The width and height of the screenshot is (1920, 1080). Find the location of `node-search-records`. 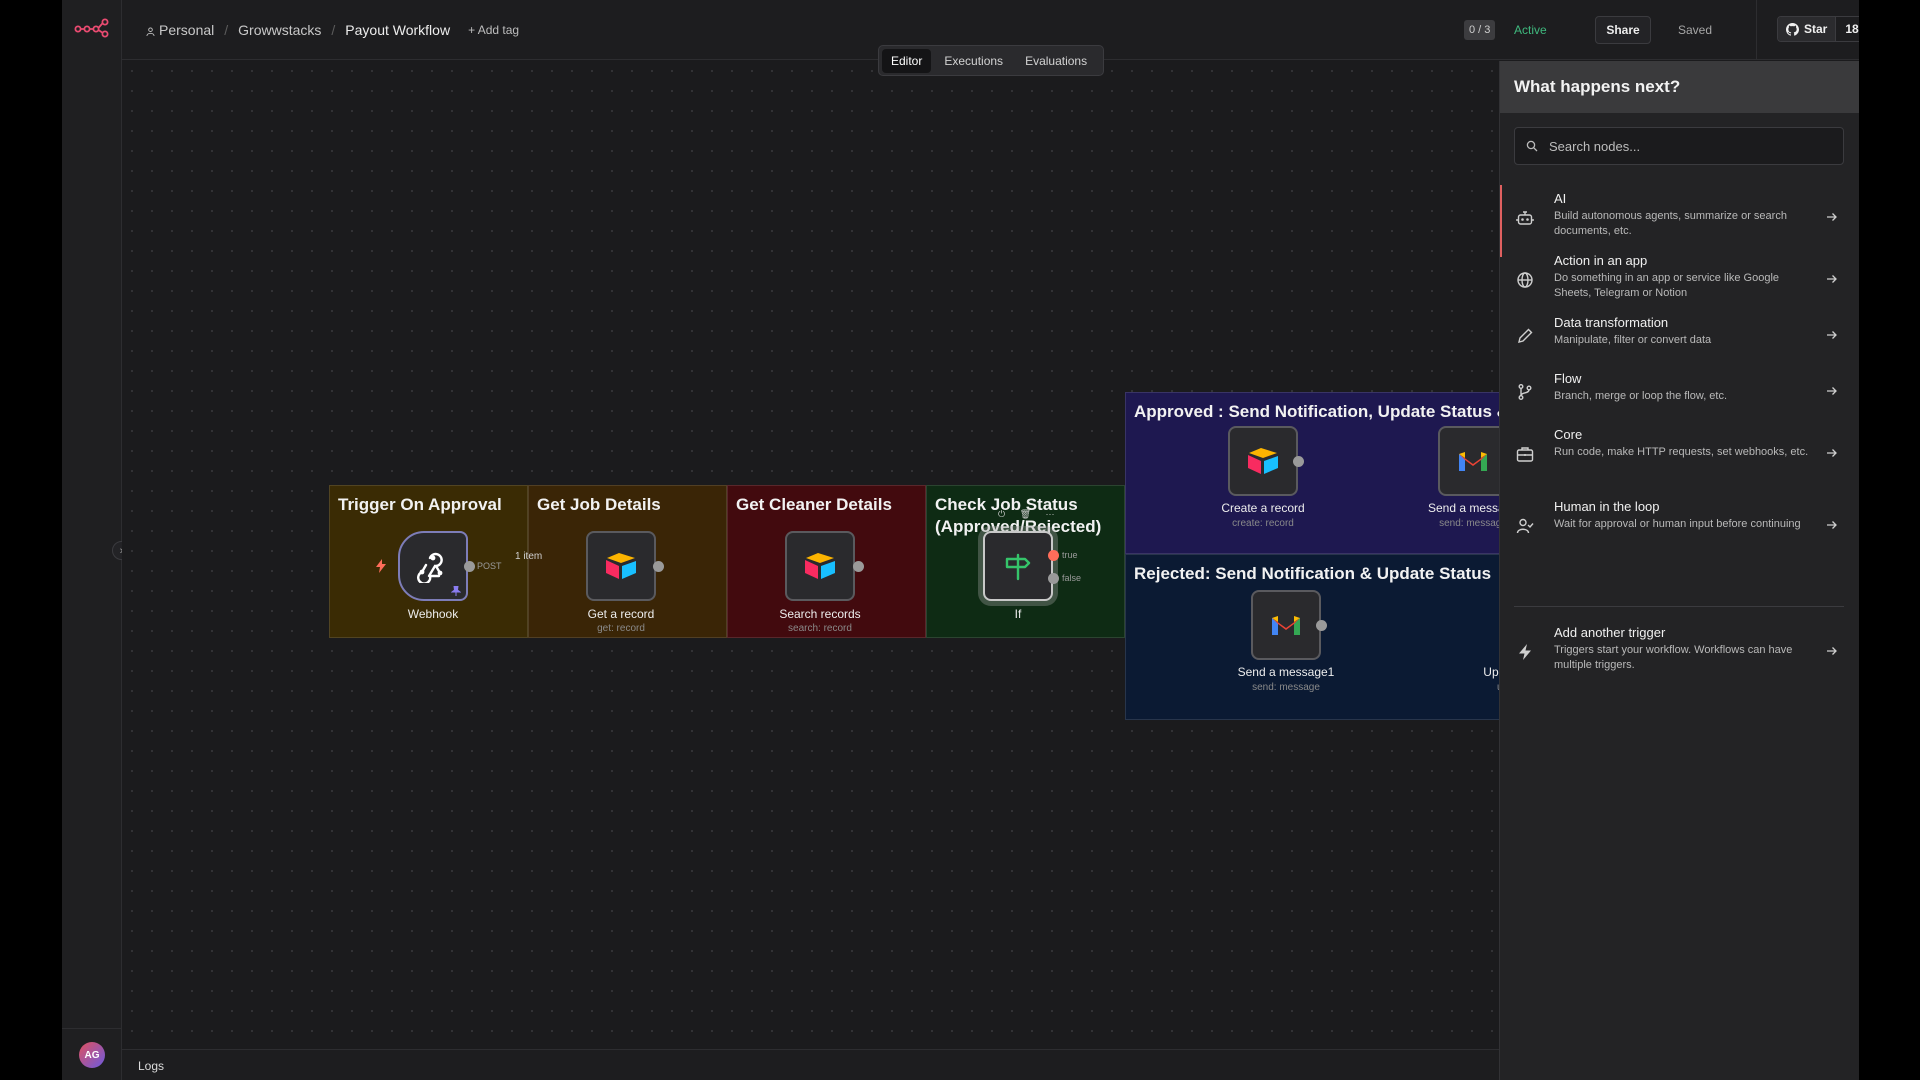

node-search-records is located at coordinates (820, 566).